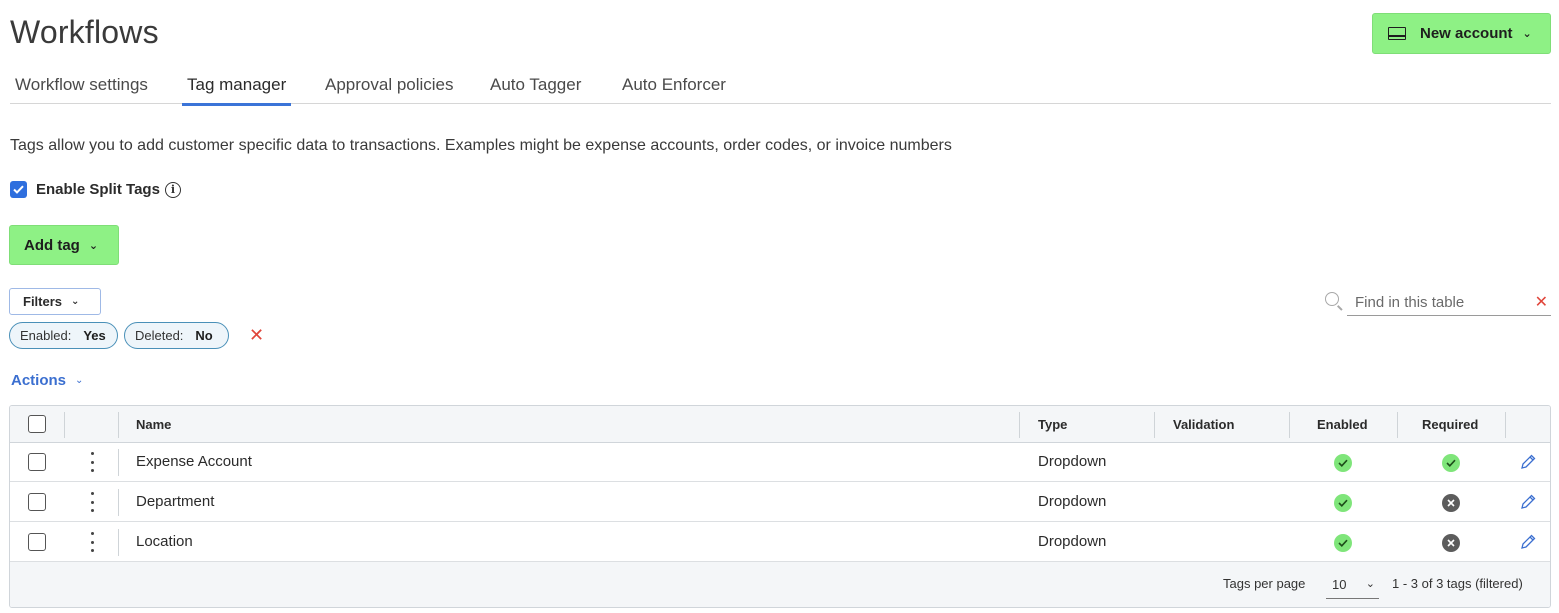 This screenshot has width=1559, height=613. What do you see at coordinates (1466, 33) in the screenshot?
I see `new-account-label: New account` at bounding box center [1466, 33].